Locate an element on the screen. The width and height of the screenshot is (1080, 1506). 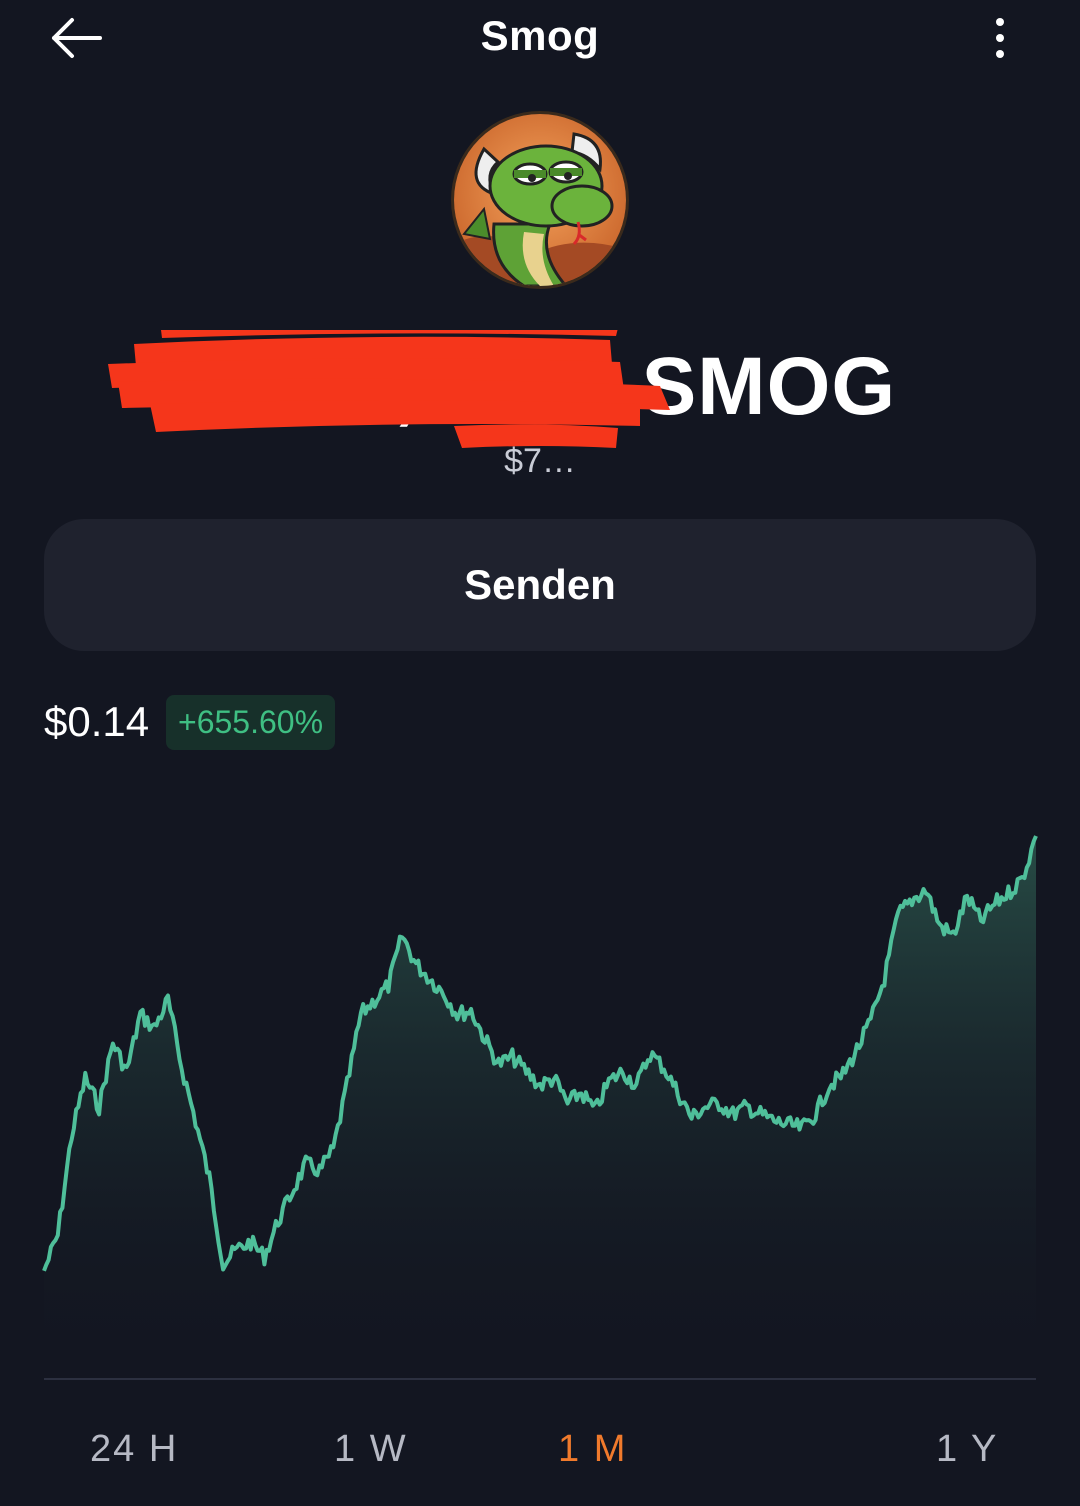
token-balance: 4,974,… 62 SMOG is located at coordinates (540, 386).